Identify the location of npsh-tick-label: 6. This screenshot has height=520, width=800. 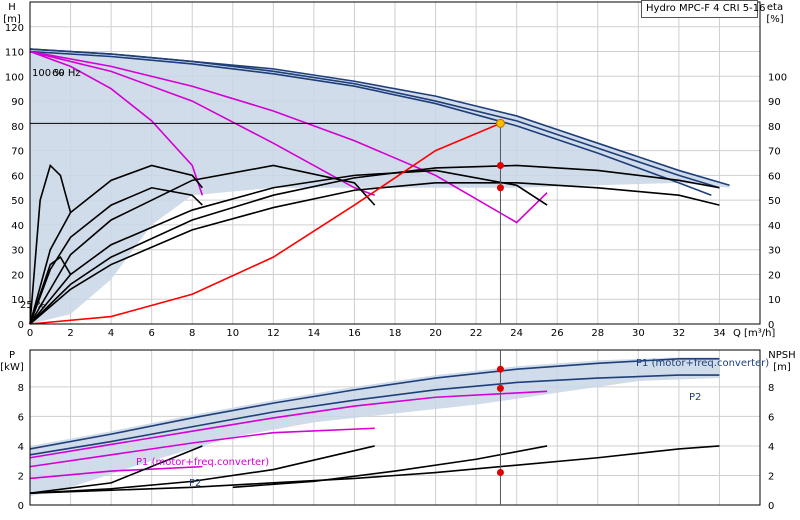
(771, 417).